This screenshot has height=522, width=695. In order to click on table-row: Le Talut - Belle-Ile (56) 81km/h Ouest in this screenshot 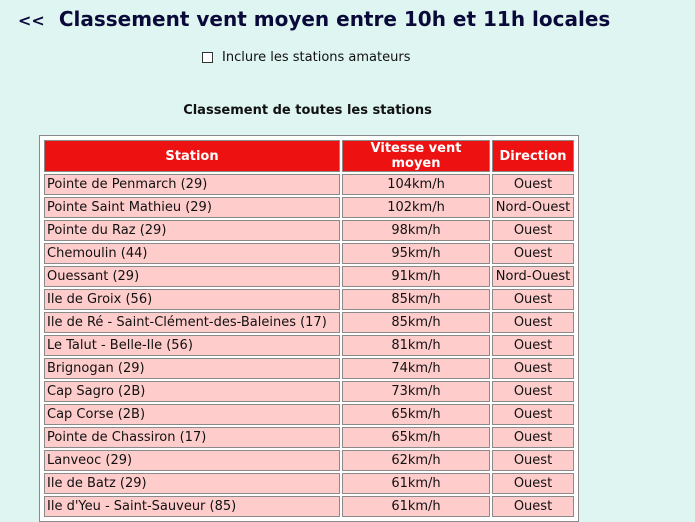, I will do `click(309, 345)`.